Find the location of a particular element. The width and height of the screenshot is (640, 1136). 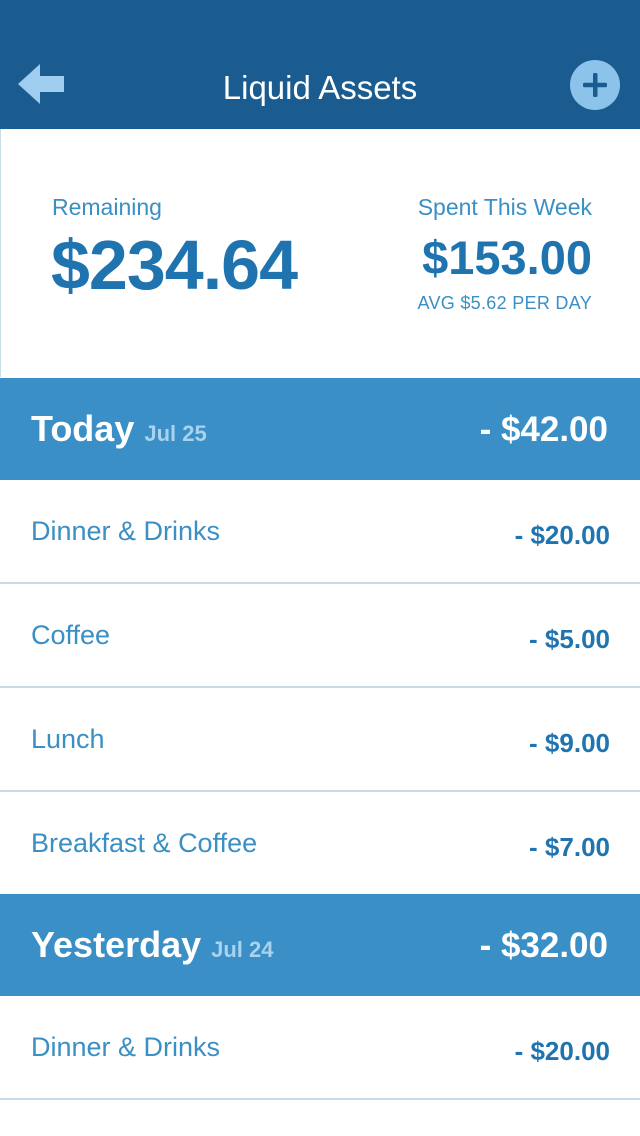

expense-name: Coffee is located at coordinates (71, 635).